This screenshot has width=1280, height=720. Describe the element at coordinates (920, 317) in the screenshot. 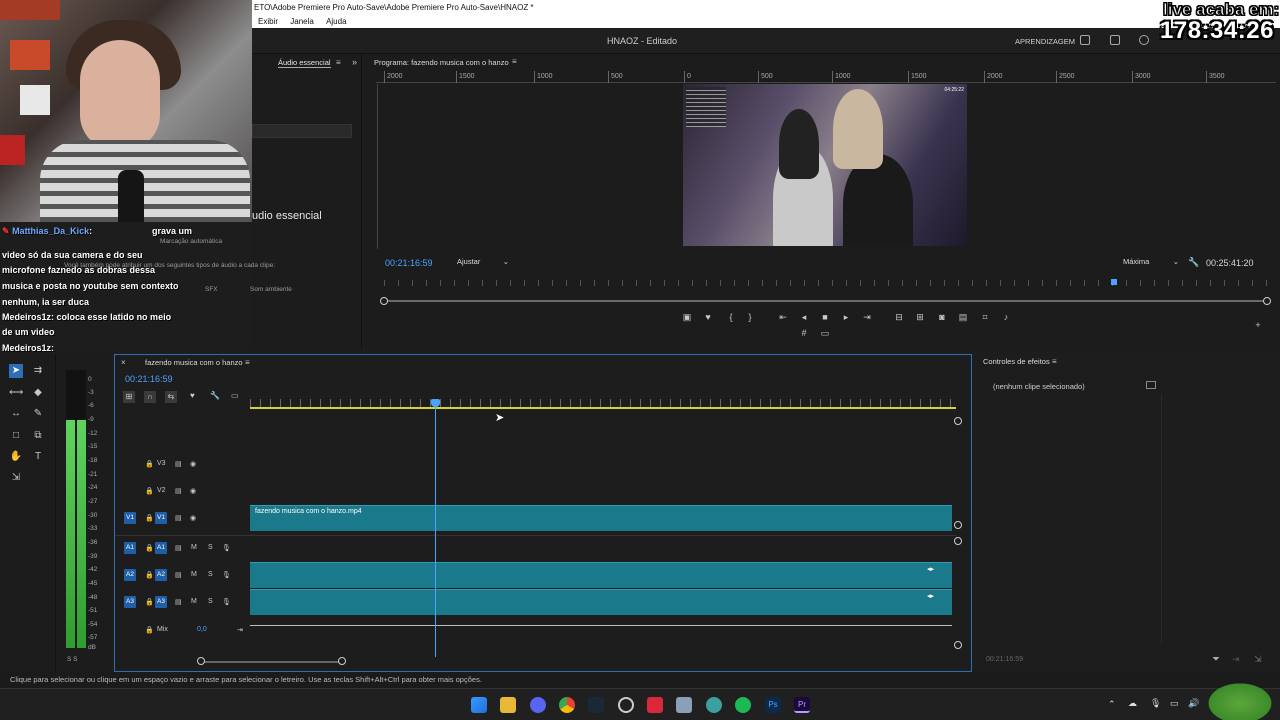

I see `extract-icon: ⊞` at that location.